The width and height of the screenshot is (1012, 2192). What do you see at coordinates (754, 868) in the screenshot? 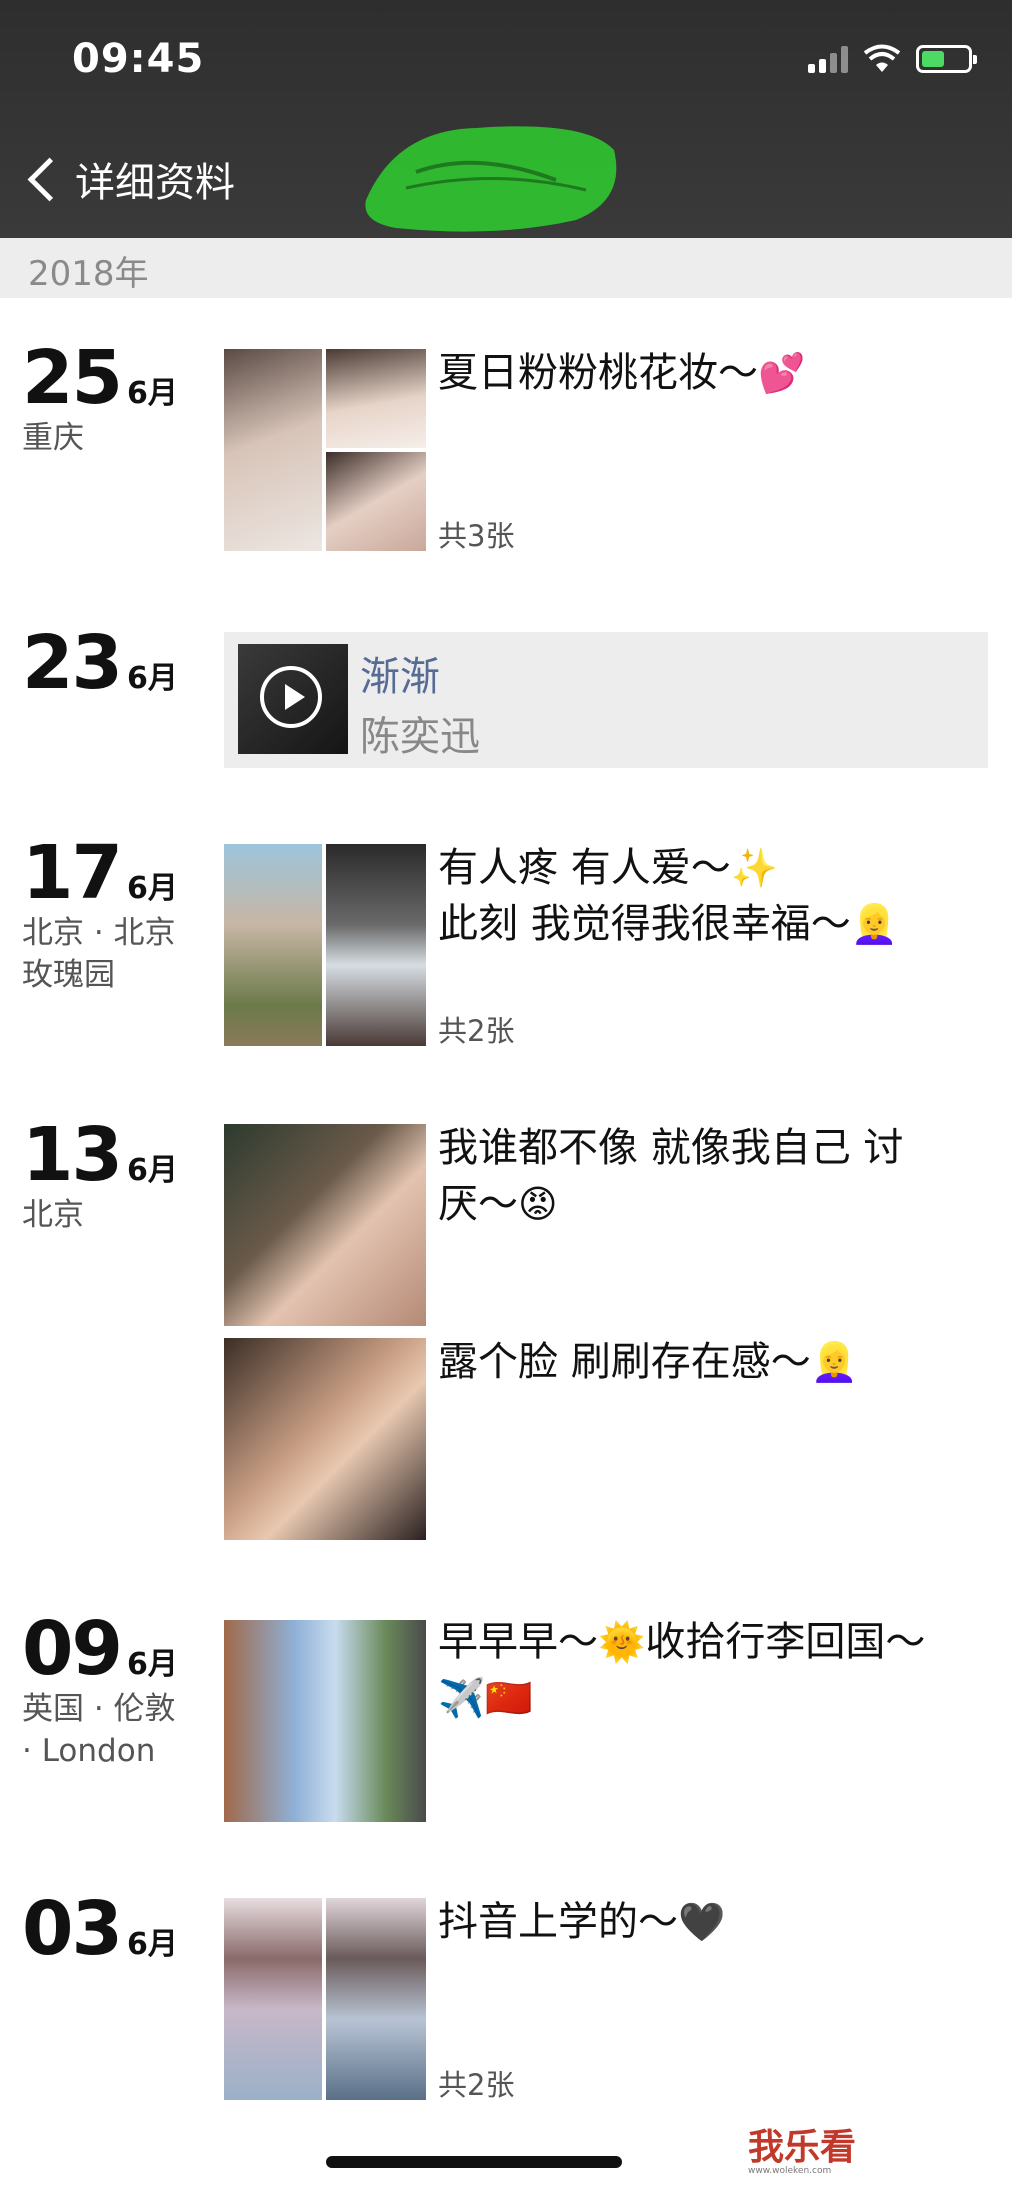
I see `sparkles-emoji: ✨` at bounding box center [754, 868].